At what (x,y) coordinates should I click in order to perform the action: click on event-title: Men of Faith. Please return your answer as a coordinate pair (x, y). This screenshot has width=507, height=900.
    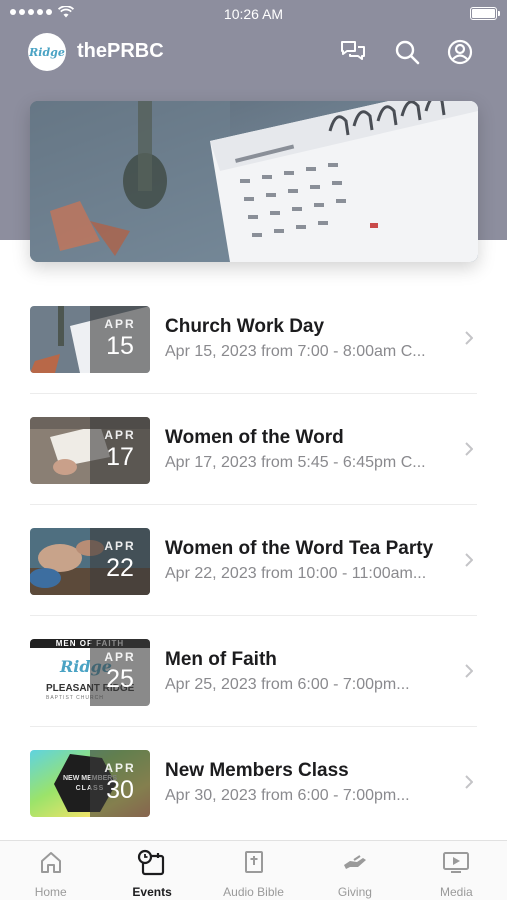
    Looking at the image, I should click on (221, 659).